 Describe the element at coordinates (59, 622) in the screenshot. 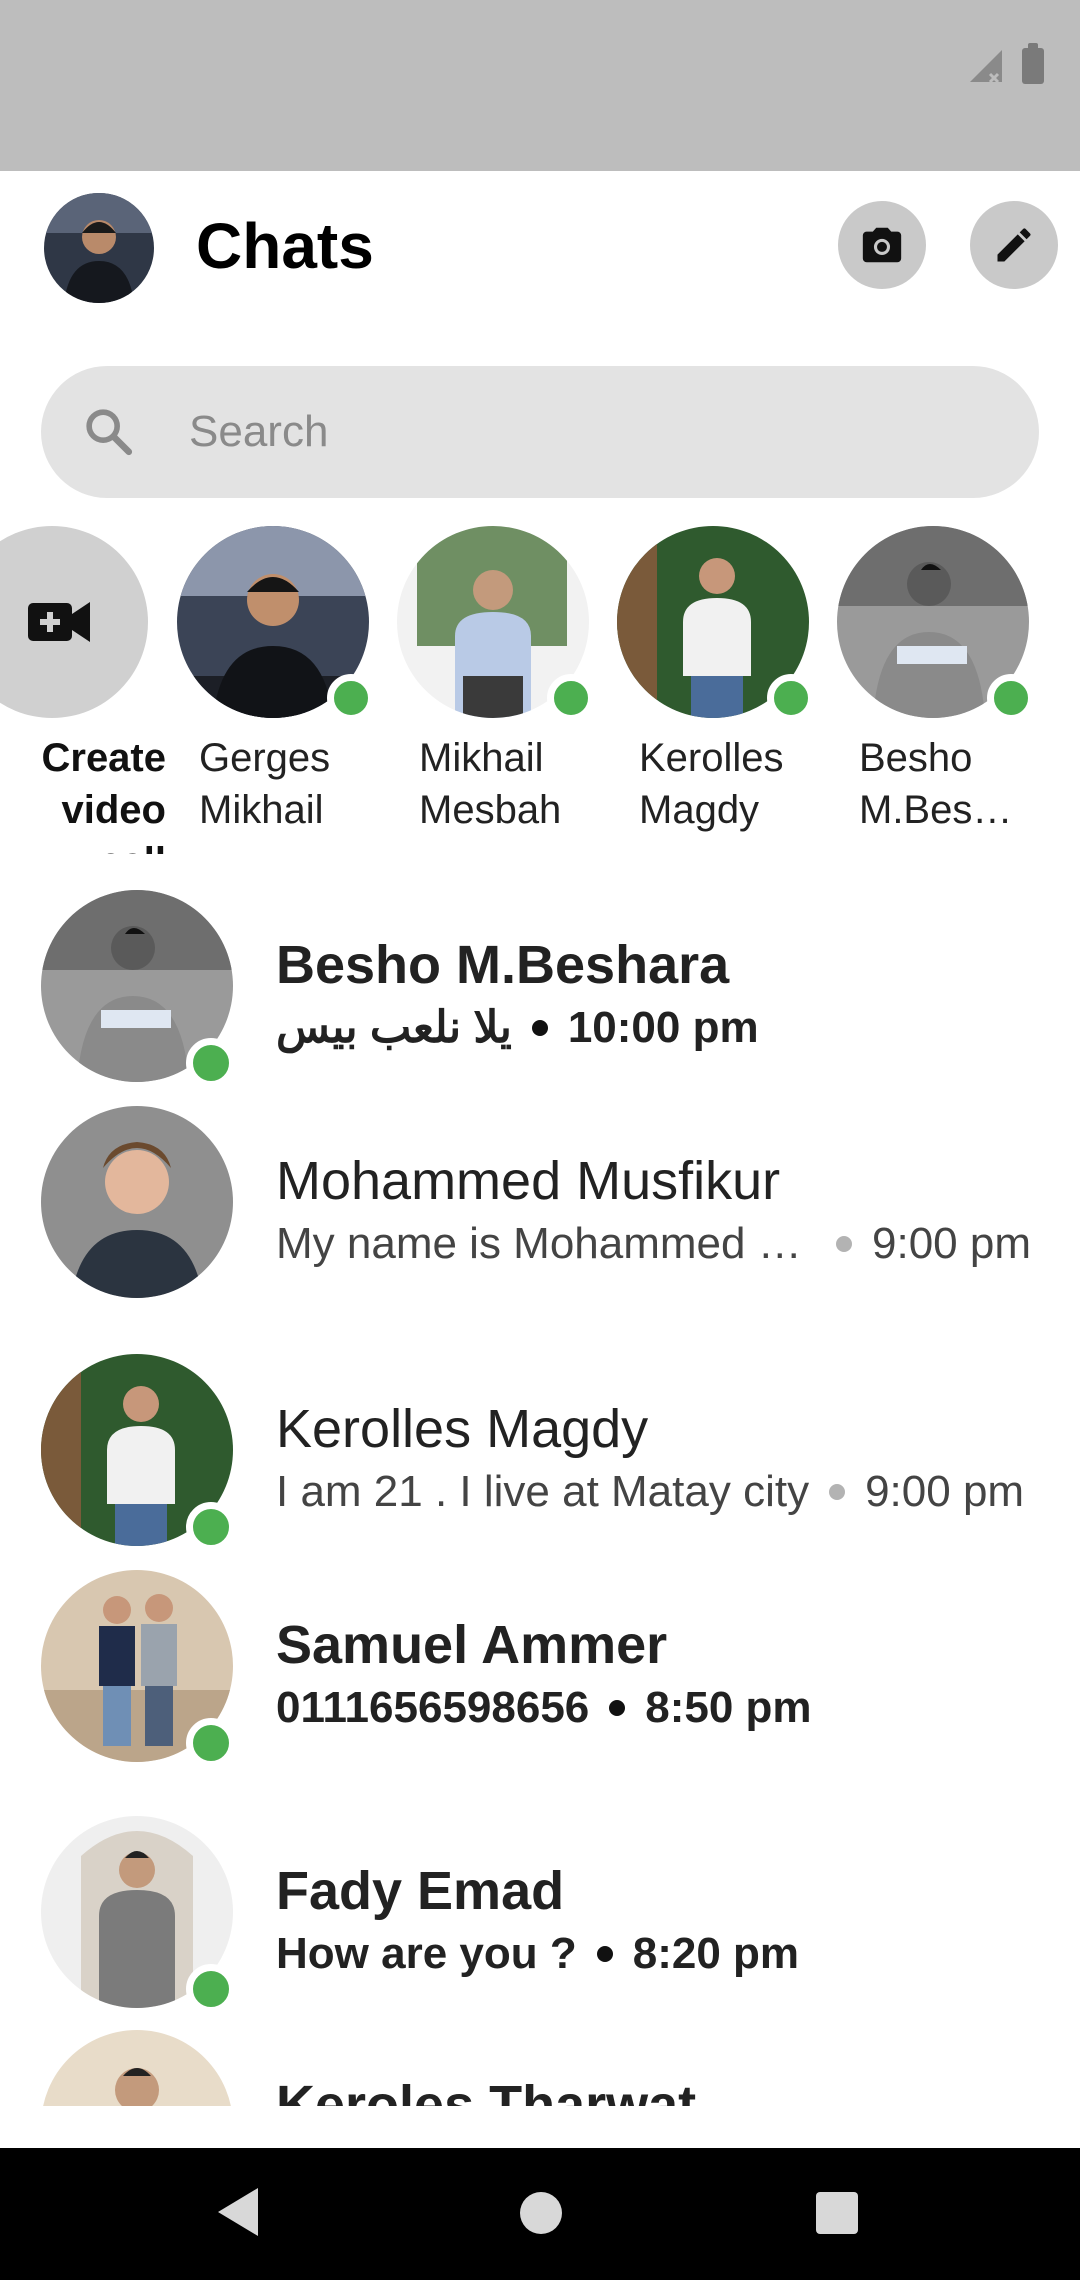

I see `video-camera-icon` at that location.